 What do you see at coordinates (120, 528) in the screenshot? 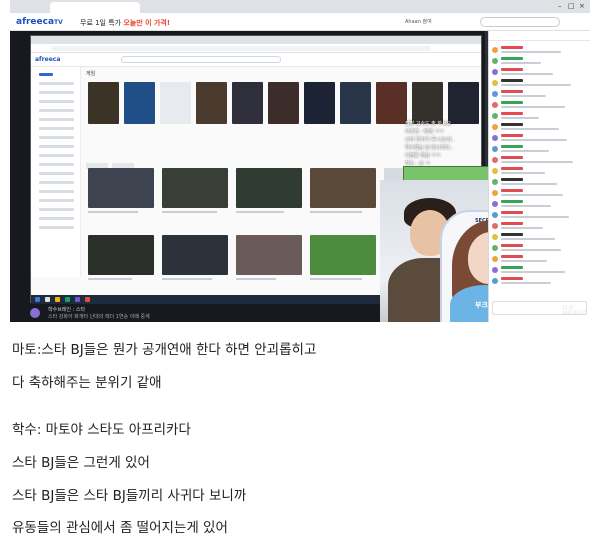
I see `caption-line: 유동들의 관심에서 좀 떨어지는게 있어` at bounding box center [120, 528].